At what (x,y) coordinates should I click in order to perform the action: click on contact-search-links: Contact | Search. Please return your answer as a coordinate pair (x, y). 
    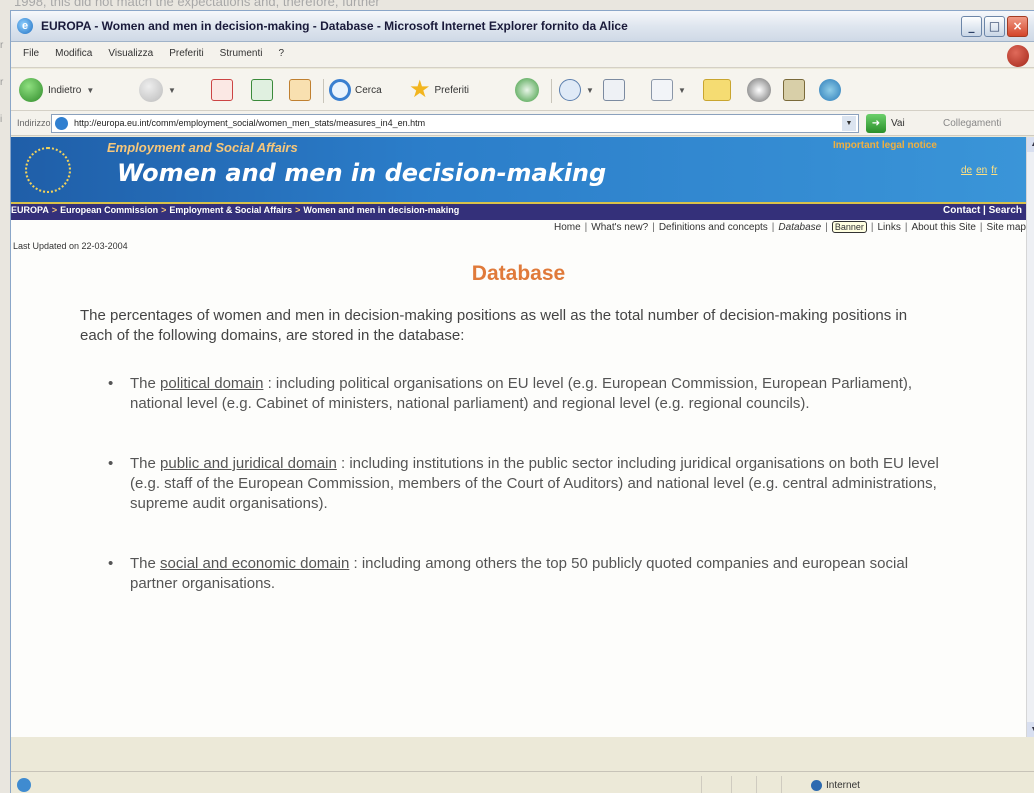
    Looking at the image, I should click on (982, 210).